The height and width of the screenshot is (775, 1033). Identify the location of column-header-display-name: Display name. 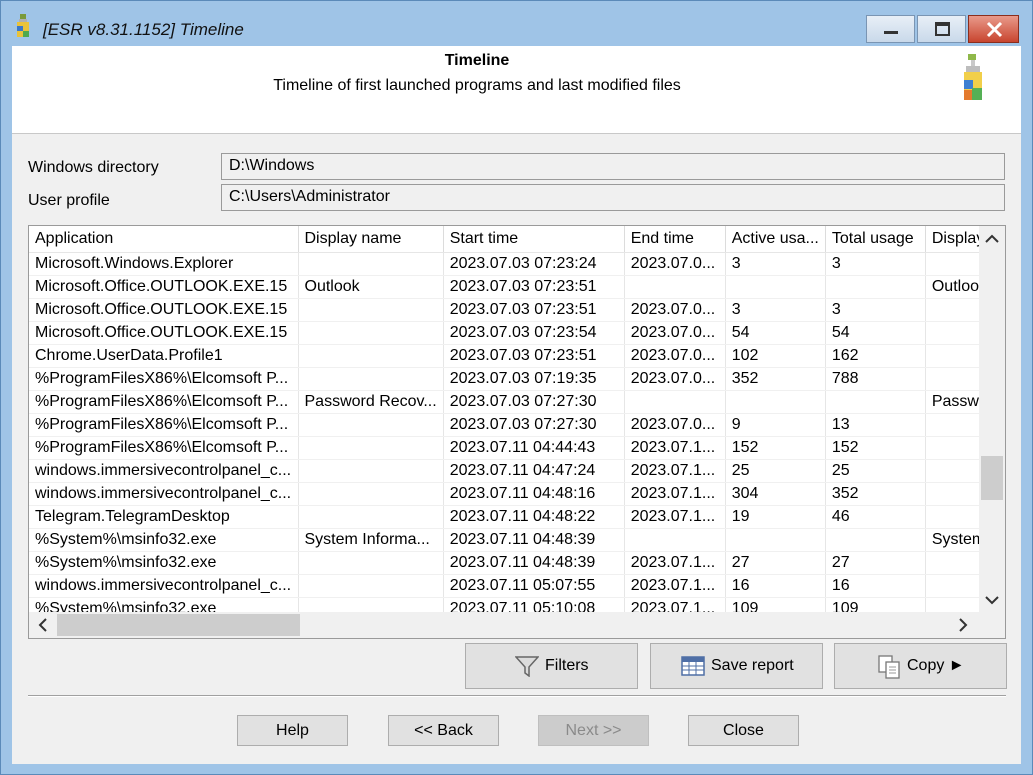
(371, 239).